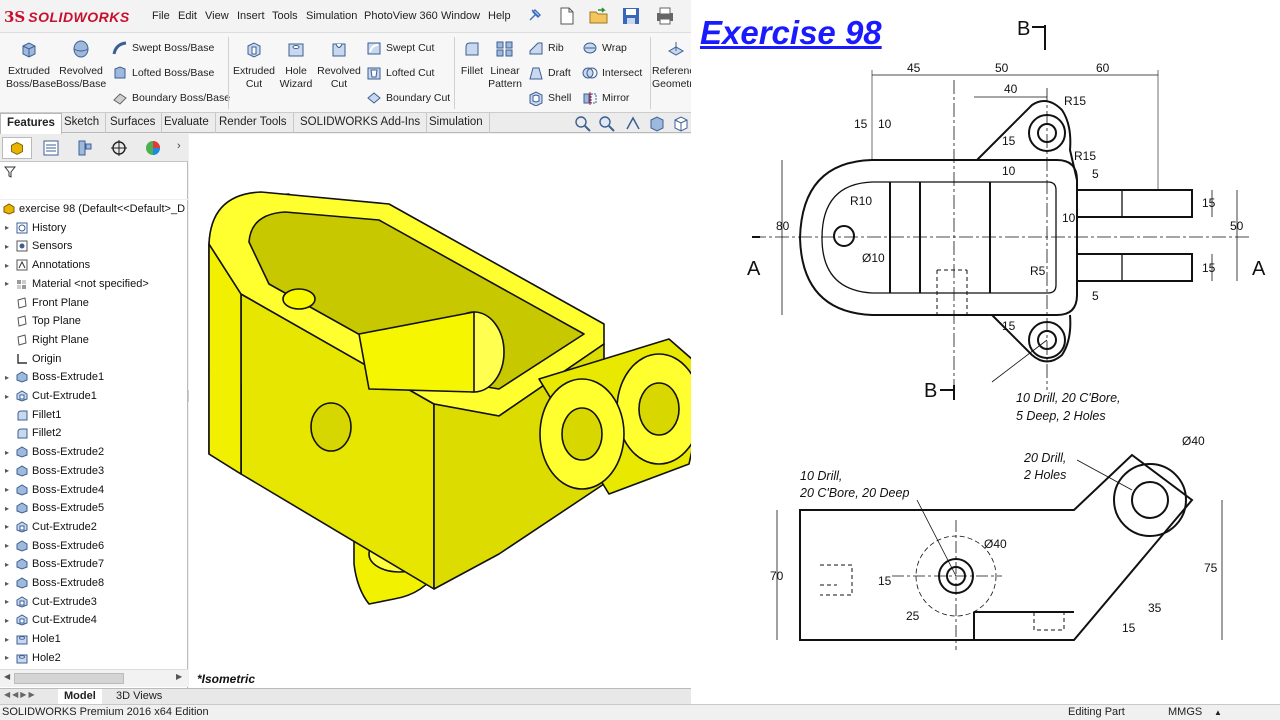 The width and height of the screenshot is (1280, 720). What do you see at coordinates (296, 65) in the screenshot?
I see `hole-wizard-button: Hole Wizard` at bounding box center [296, 65].